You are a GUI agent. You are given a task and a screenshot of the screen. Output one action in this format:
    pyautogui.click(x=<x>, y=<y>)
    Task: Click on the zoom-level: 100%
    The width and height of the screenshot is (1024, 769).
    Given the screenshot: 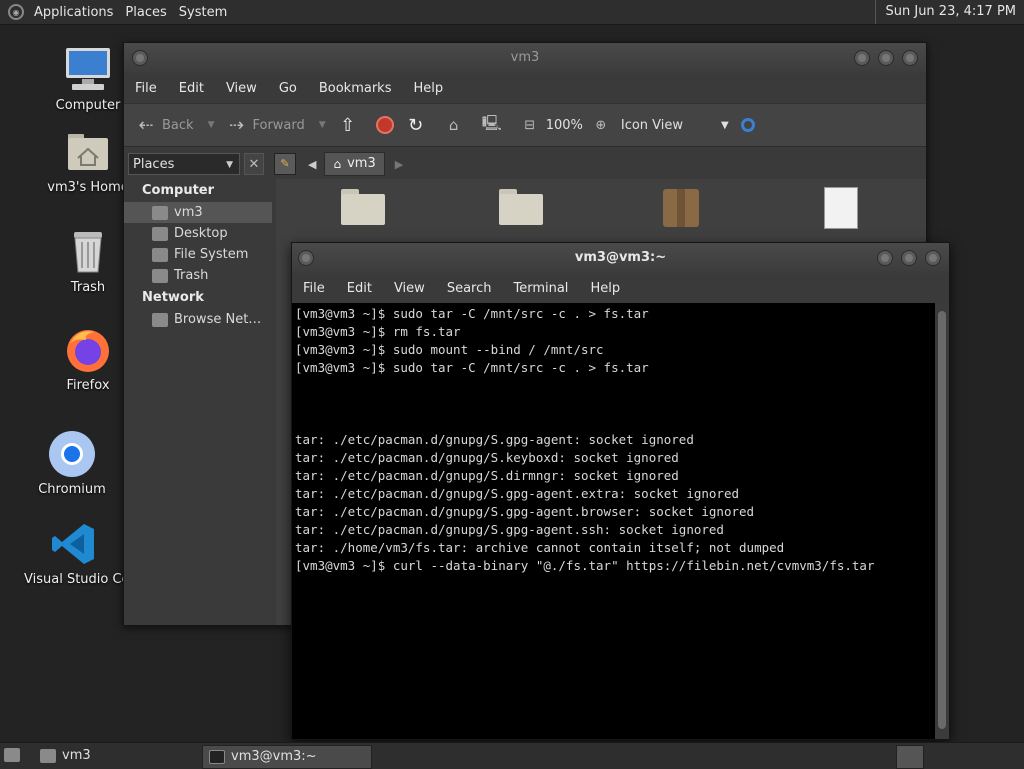 What is the action you would take?
    pyautogui.click(x=564, y=125)
    